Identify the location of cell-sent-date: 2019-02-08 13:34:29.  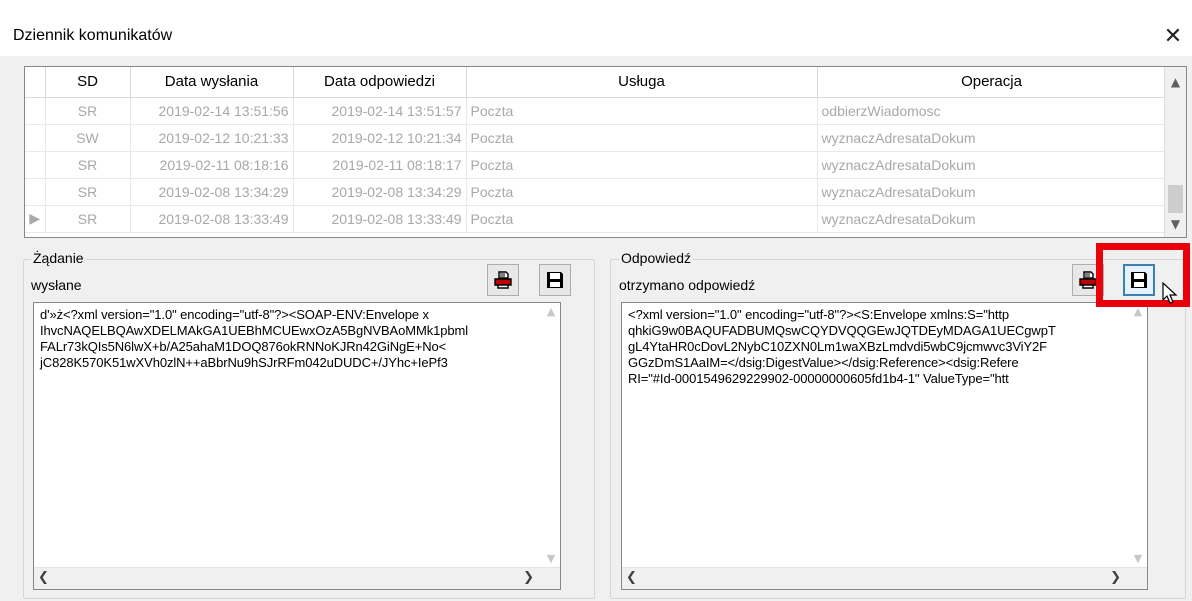
(212, 192).